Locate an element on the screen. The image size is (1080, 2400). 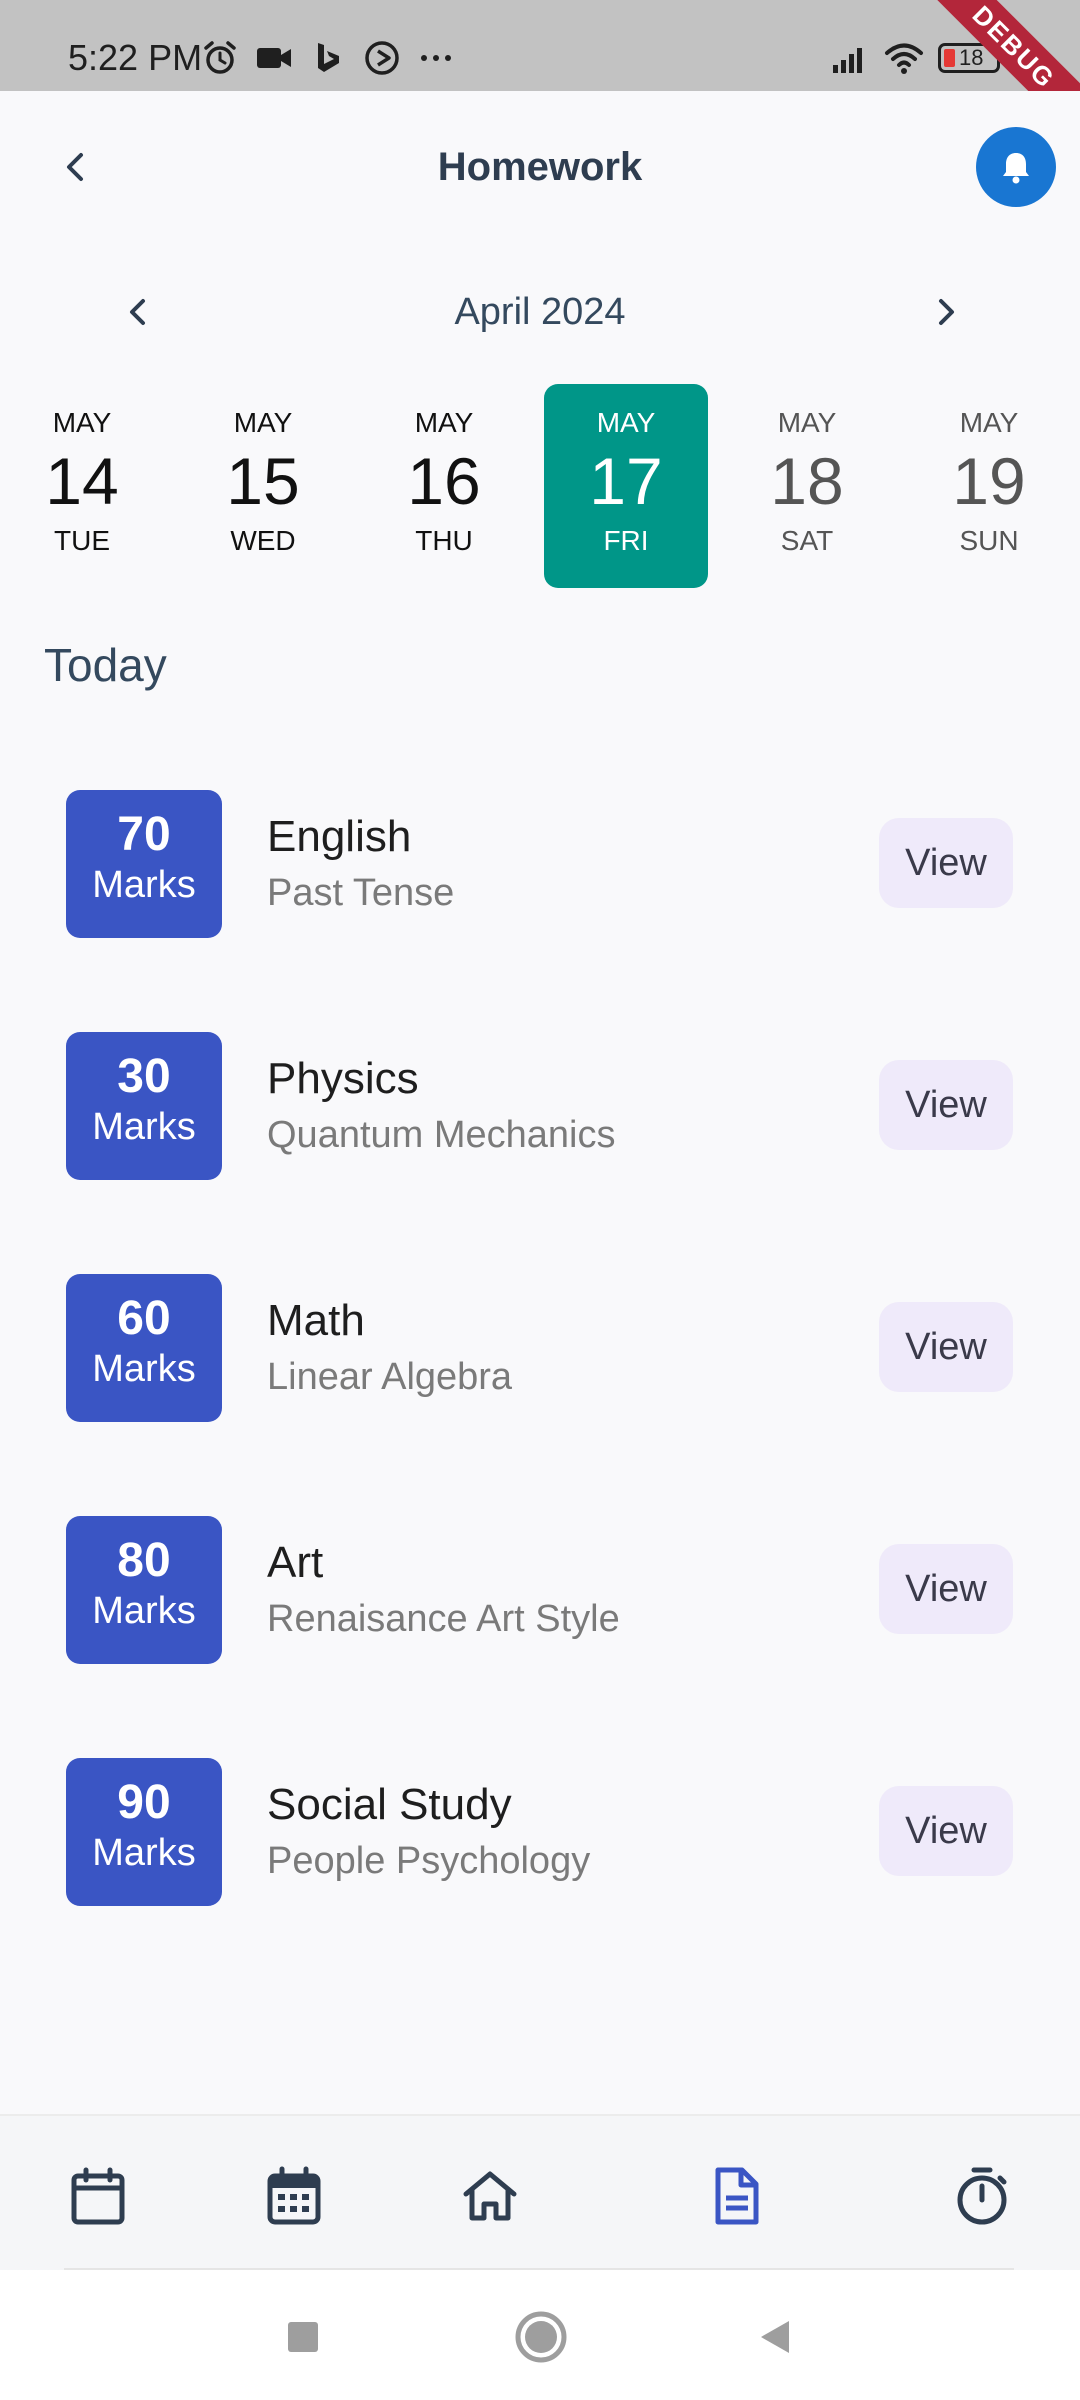
next-month-button is located at coordinates (946, 312).